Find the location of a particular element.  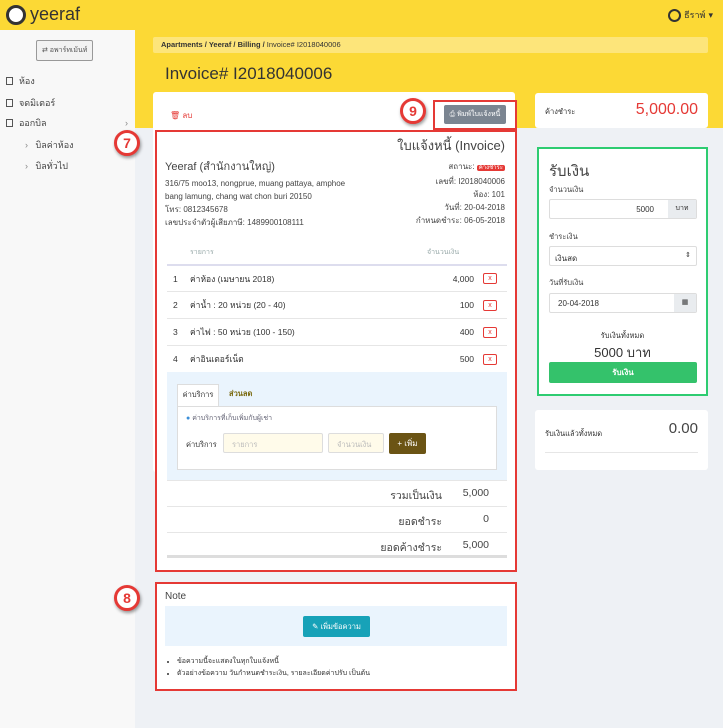

receive-total-label: รับเงินทั้งหมด is located at coordinates (622, 335).